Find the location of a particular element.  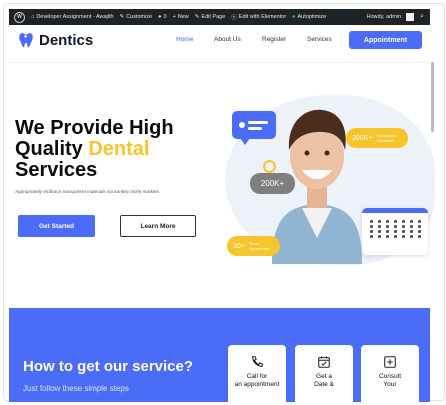

admin-site-label: Developer Assignment - Awajith is located at coordinates (75, 17).